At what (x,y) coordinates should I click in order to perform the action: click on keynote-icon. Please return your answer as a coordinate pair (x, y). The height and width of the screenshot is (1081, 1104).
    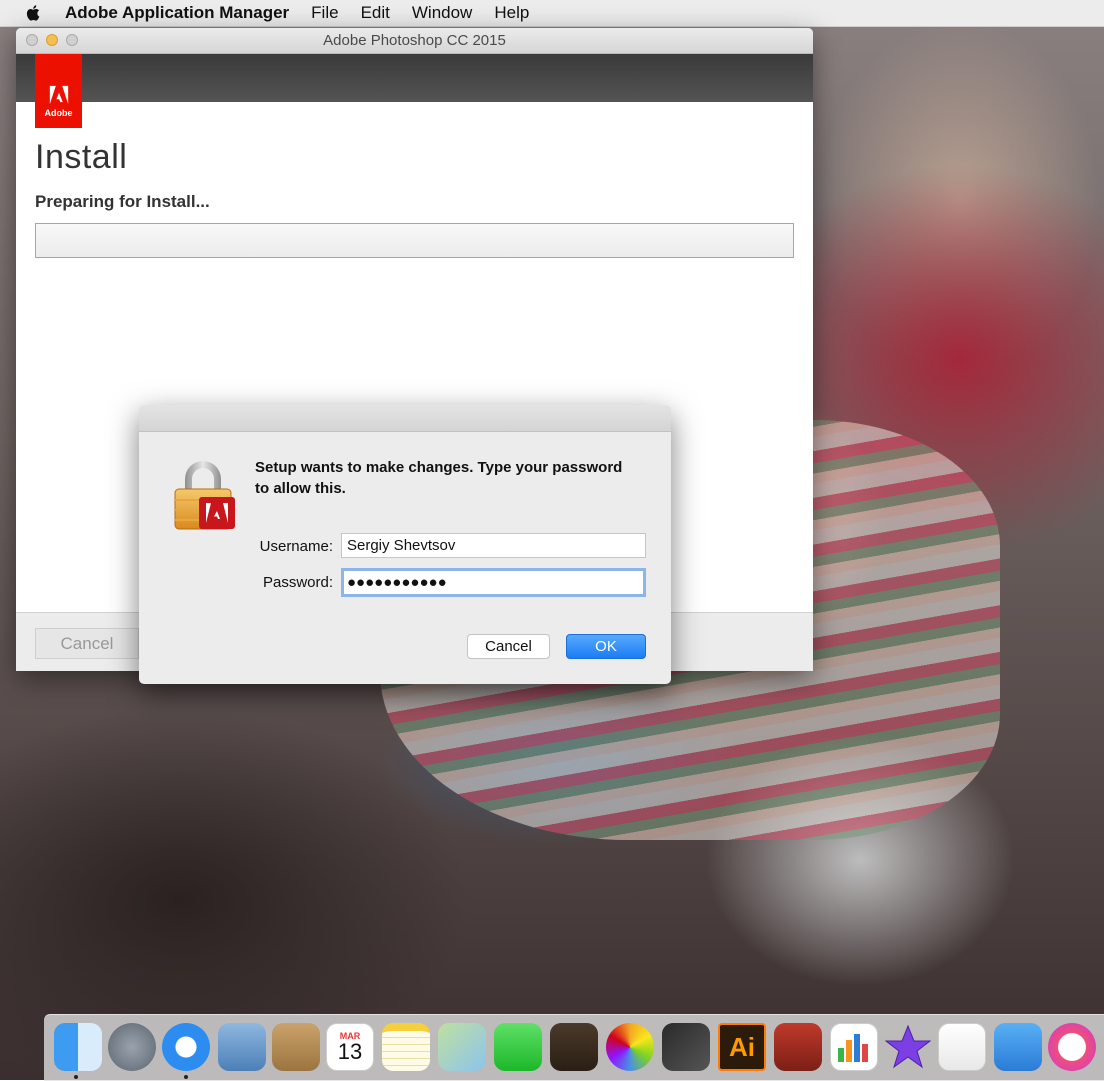
    Looking at the image, I should click on (1018, 1047).